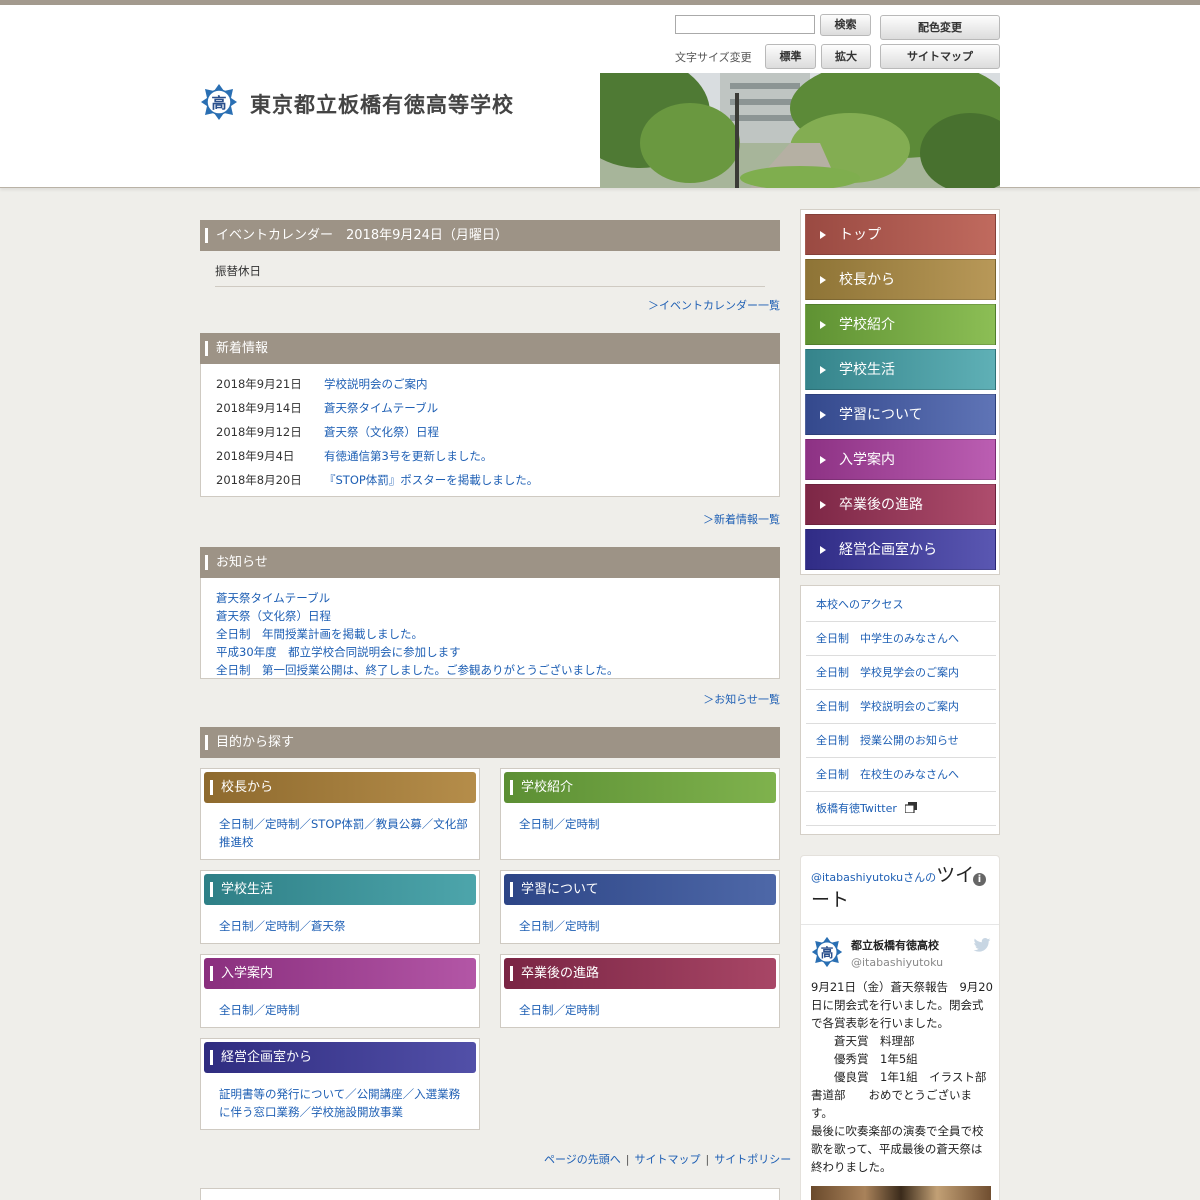  I want to click on quick-link-info-session: 全日制 学校説明会のご案内, so click(901, 707).